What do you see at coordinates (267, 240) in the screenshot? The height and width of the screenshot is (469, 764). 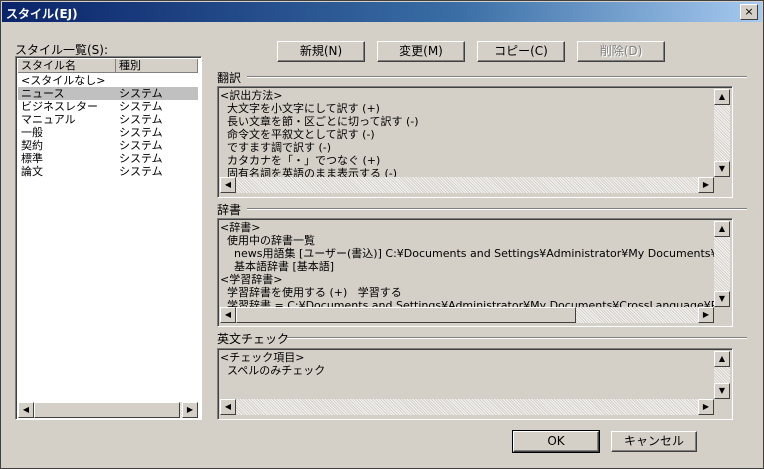 I see `text-line: 使用中の辞書一覧` at bounding box center [267, 240].